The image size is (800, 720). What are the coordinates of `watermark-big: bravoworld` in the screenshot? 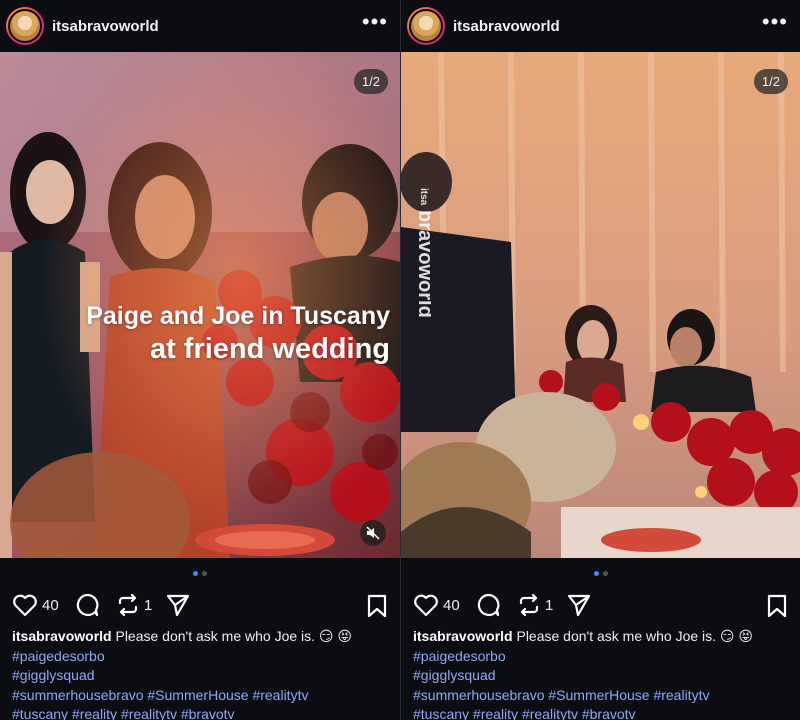 It's located at (422, 264).